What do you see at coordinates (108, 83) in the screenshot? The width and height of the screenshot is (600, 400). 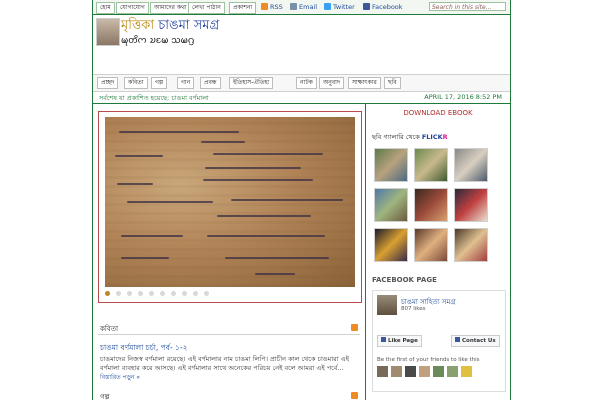 I see `nav-item-home: প্রচ্ছদ` at bounding box center [108, 83].